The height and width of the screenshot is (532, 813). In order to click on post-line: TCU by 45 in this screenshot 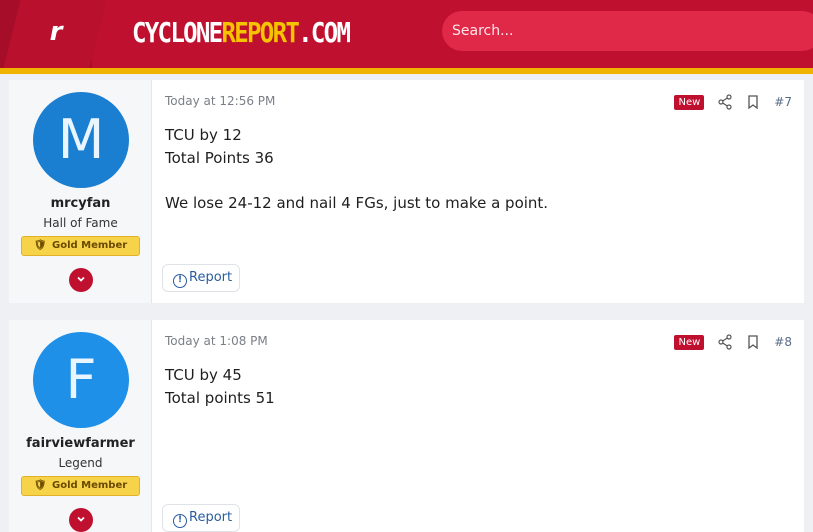, I will do `click(203, 375)`.